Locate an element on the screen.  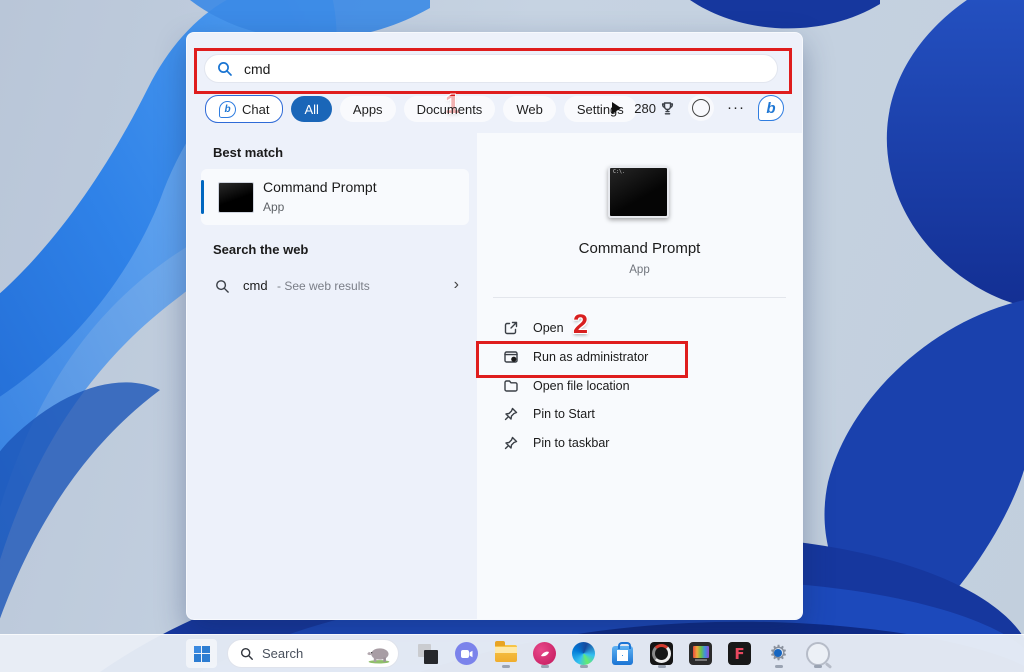
rewards-points: 280 is located at coordinates (645, 108).